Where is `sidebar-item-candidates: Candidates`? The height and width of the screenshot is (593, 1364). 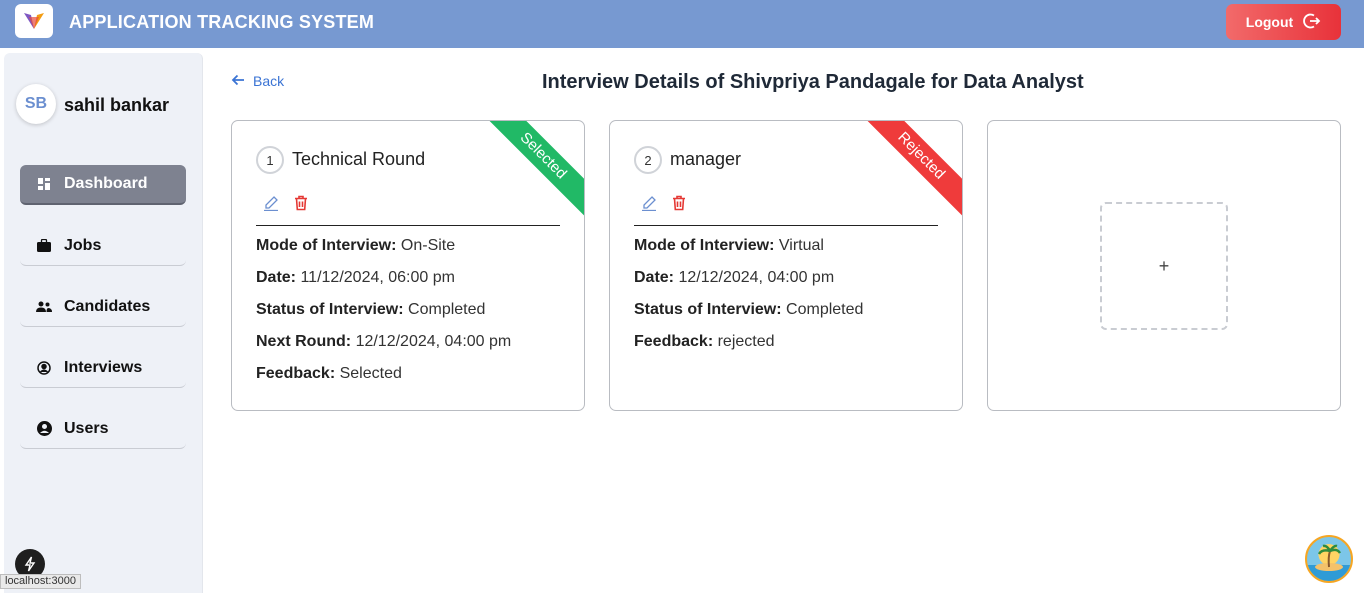
sidebar-item-candidates: Candidates is located at coordinates (103, 307).